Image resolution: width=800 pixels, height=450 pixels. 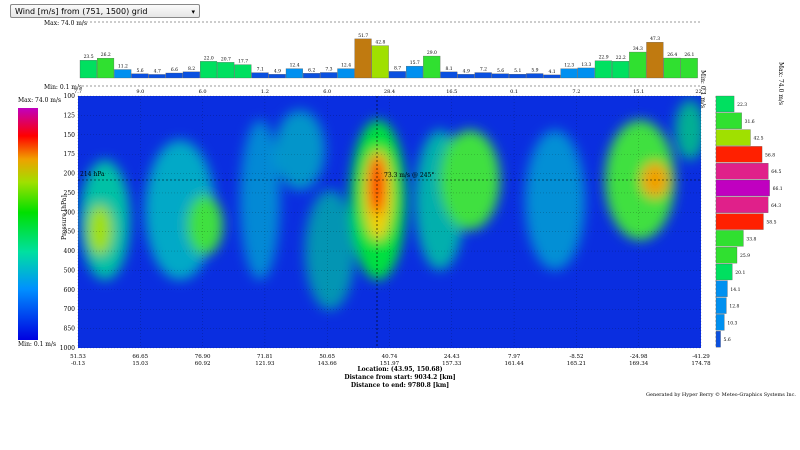 I want to click on top-tick-label: 7.2, so click(x=576, y=92).